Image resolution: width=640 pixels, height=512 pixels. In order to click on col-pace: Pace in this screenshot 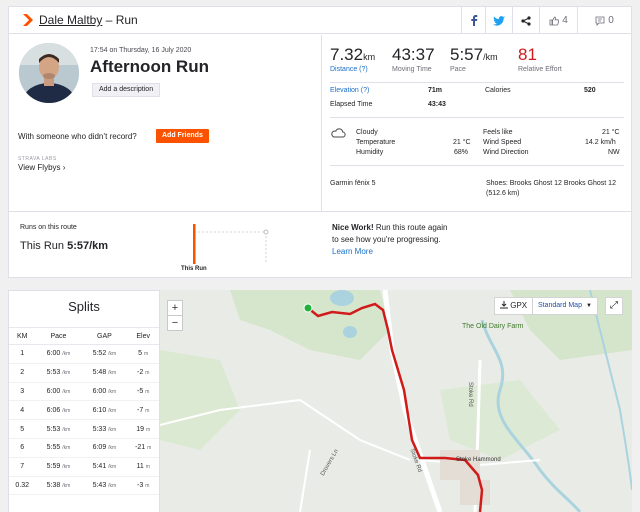, I will do `click(58, 336)`.